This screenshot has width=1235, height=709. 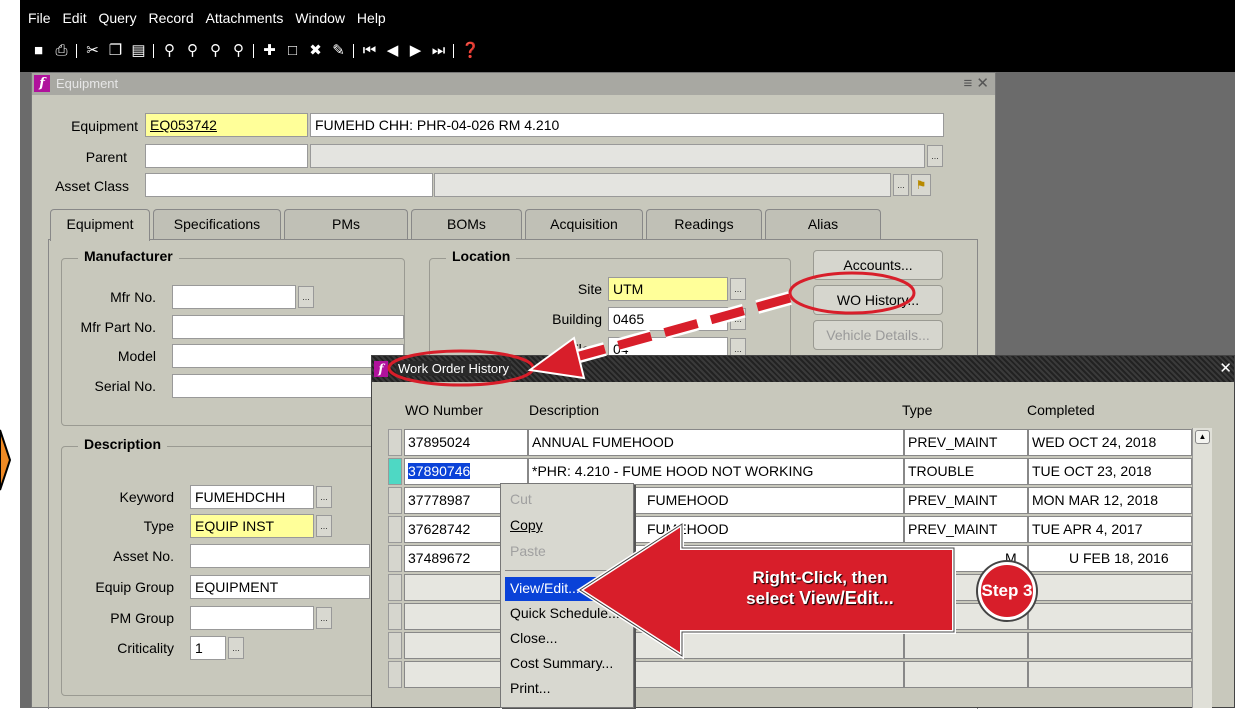 I want to click on new-record-icon: ✚, so click(x=269, y=50).